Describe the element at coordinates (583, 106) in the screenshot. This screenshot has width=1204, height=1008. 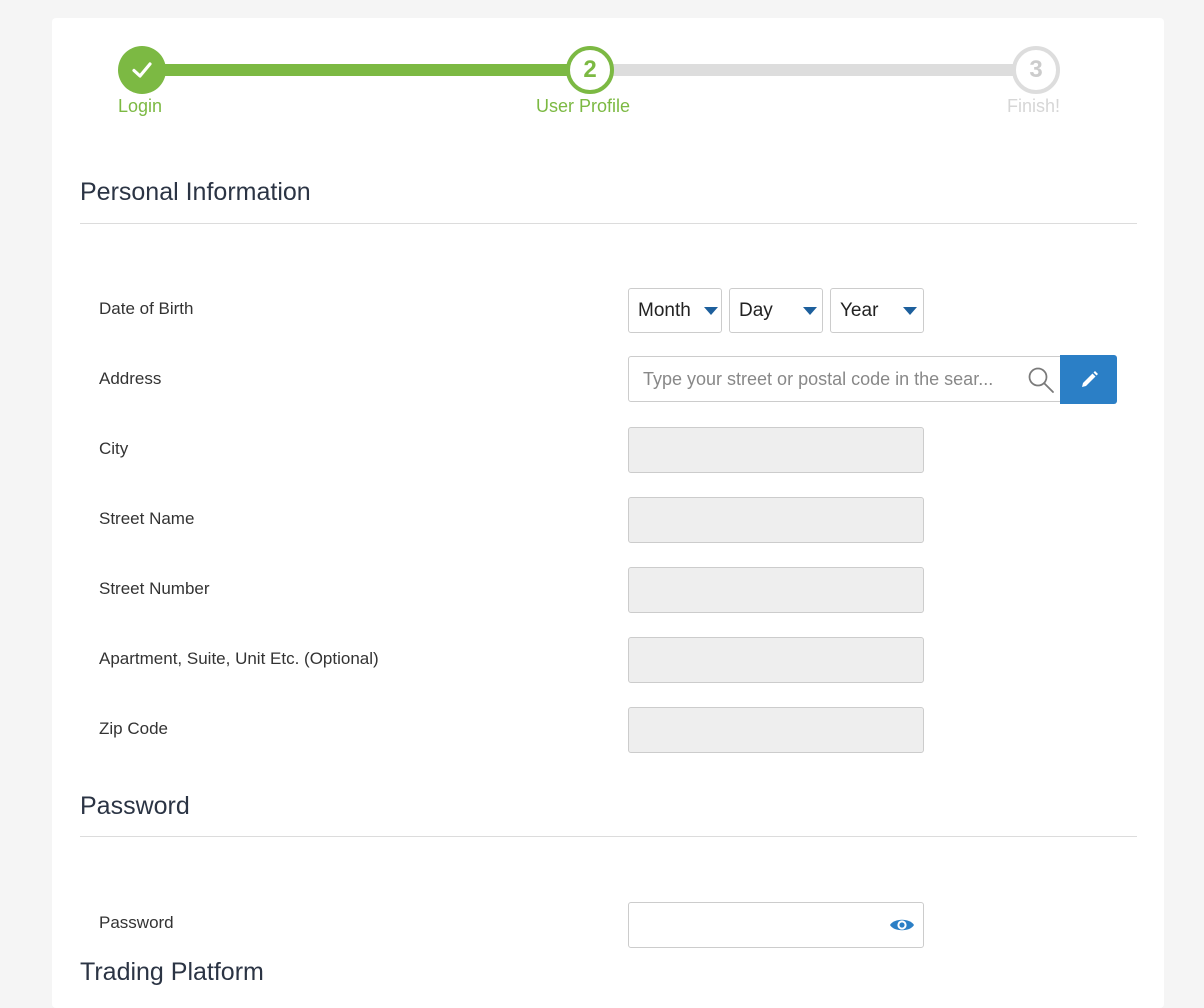
I see `step-user-profile-label: User Profile` at that location.